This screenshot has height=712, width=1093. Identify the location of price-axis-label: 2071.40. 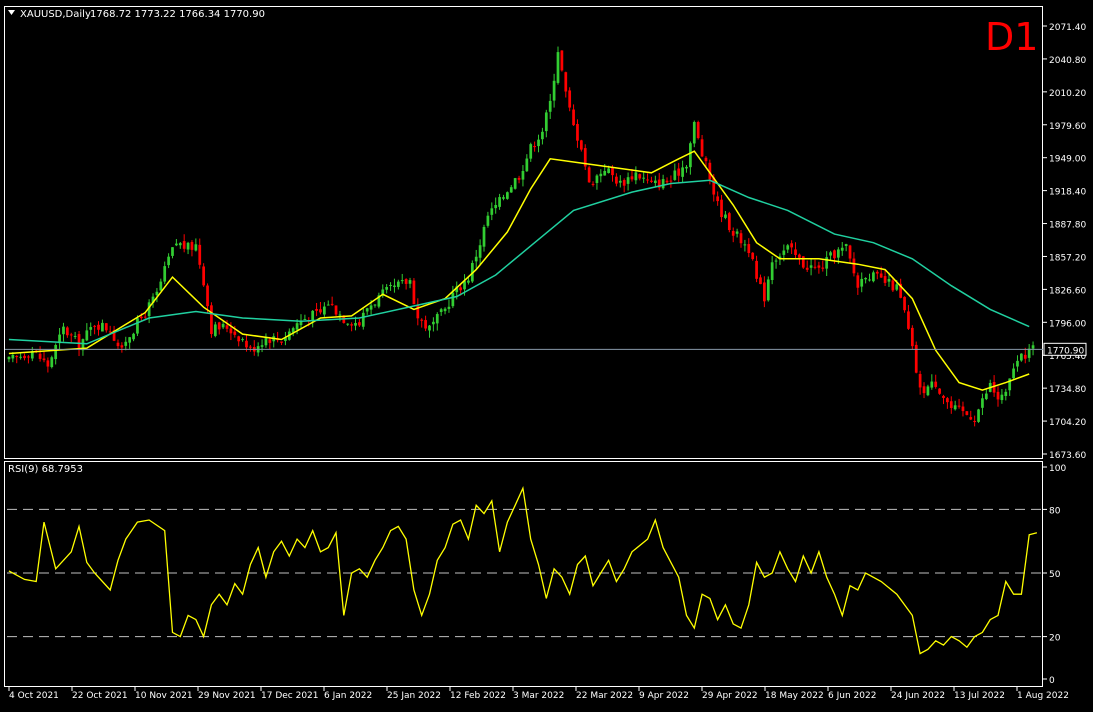
(1067, 28).